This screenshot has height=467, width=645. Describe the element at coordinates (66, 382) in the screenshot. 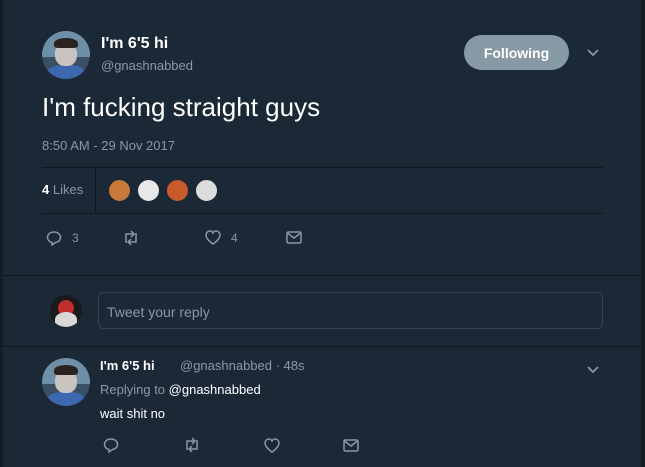

I see `reply-author-avatar` at that location.